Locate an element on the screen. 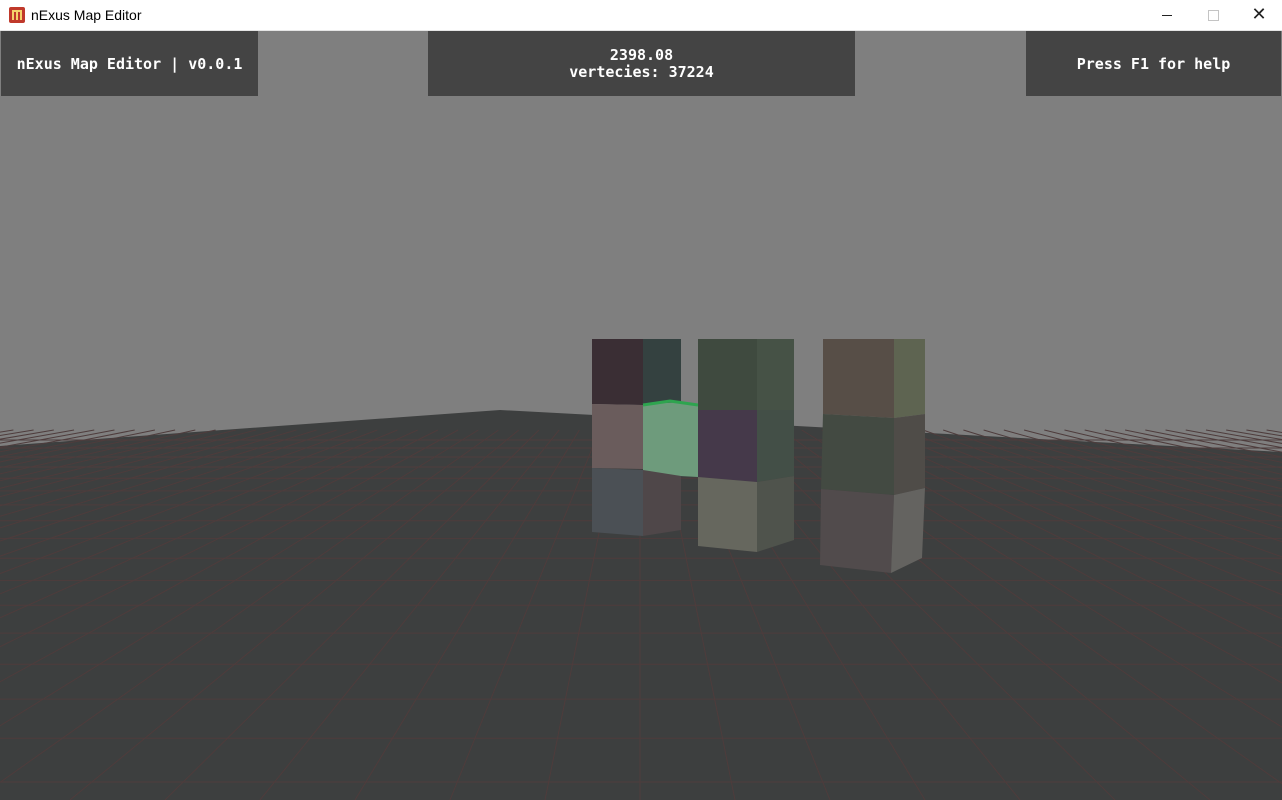 This screenshot has height=800, width=1282. close-icon: ✕ is located at coordinates (1259, 14).